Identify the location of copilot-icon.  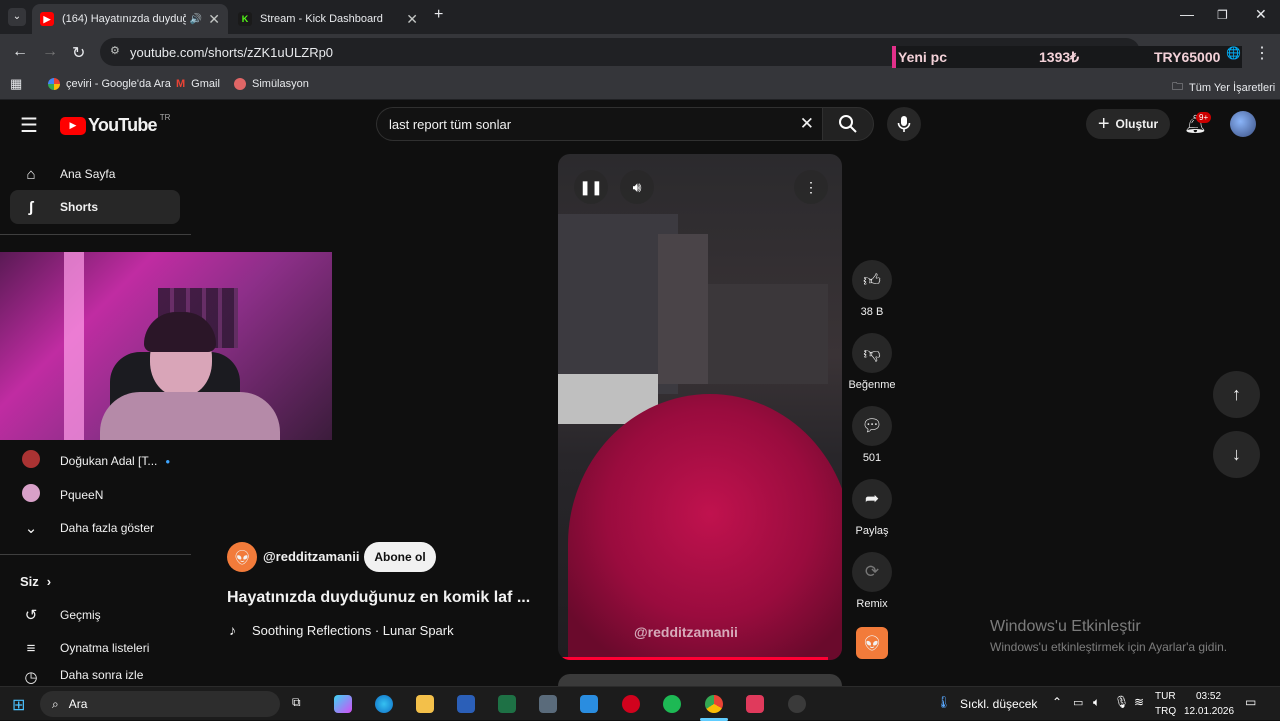
(343, 704).